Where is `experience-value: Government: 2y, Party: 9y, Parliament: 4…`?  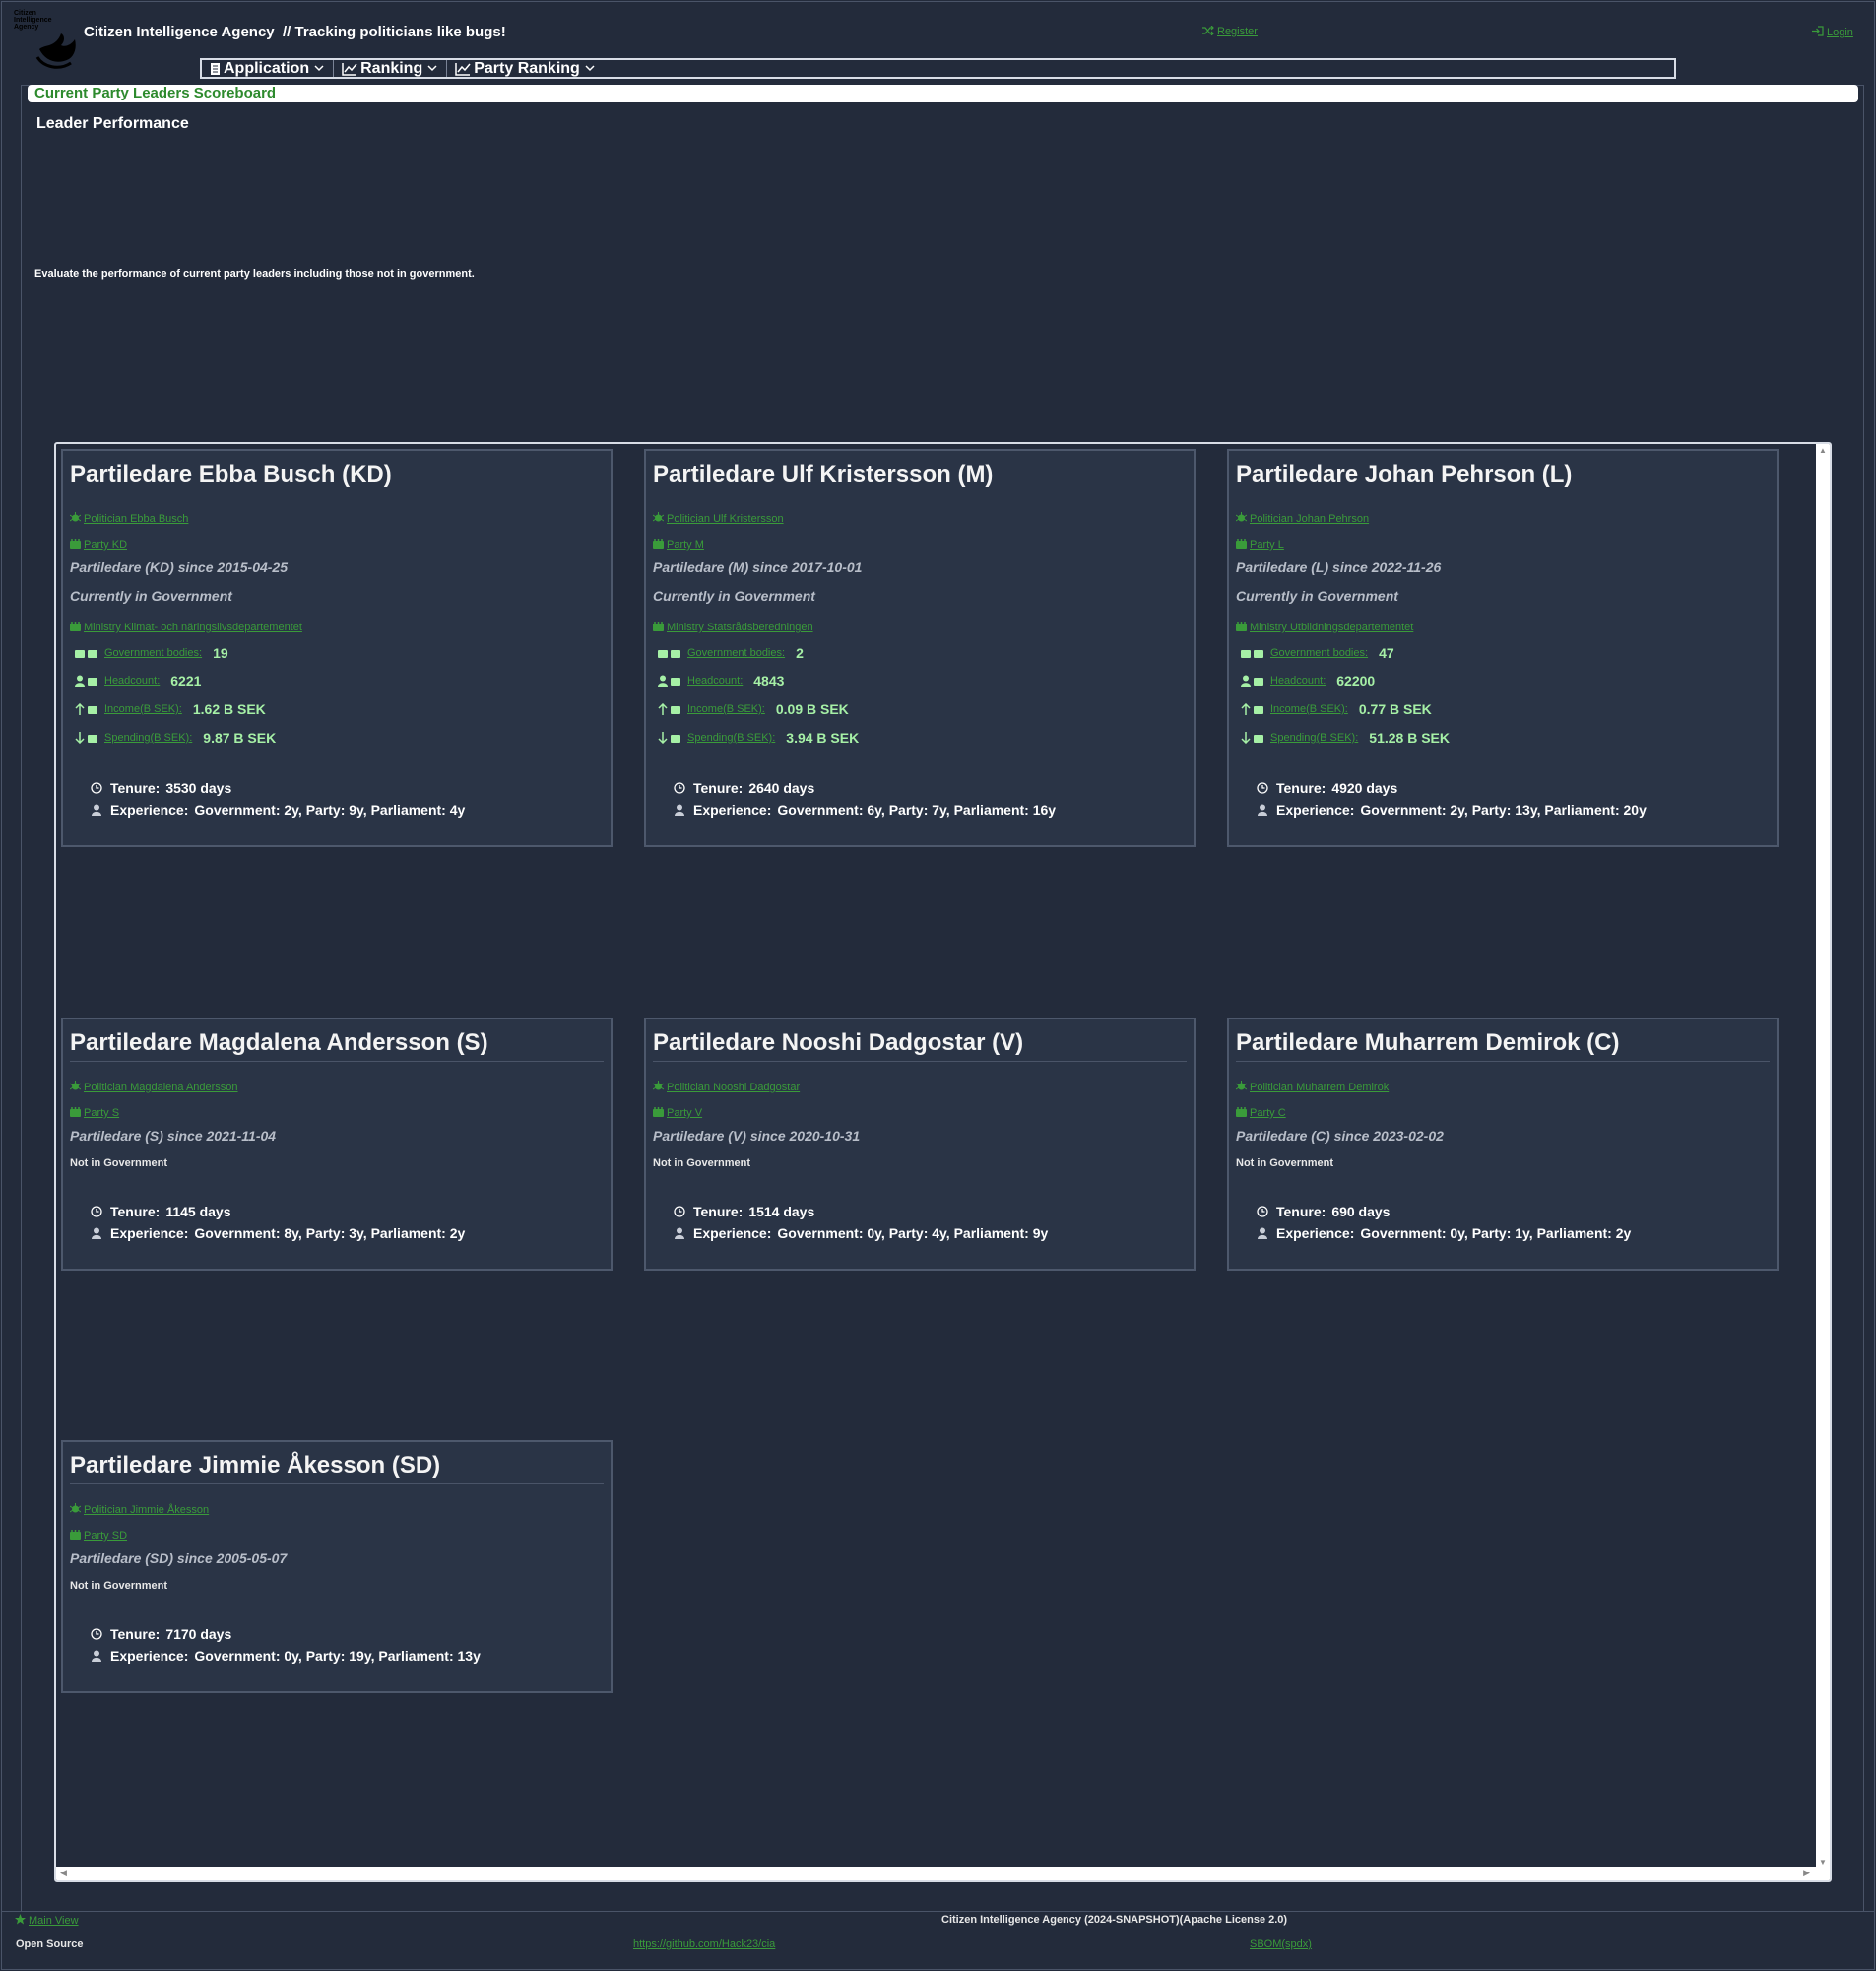
experience-value: Government: 2y, Party: 9y, Parliament: 4… is located at coordinates (330, 810).